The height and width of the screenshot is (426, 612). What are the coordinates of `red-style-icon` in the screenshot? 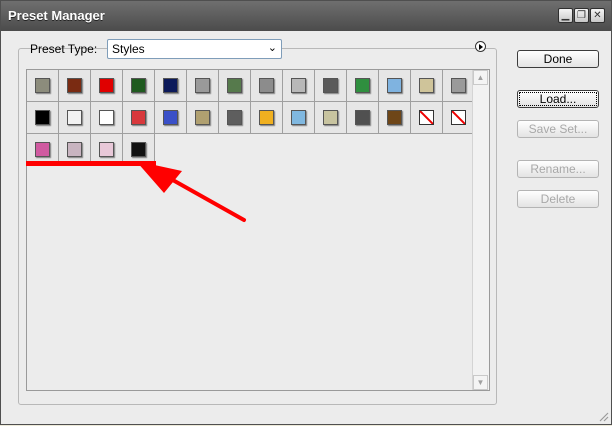 It's located at (106, 85).